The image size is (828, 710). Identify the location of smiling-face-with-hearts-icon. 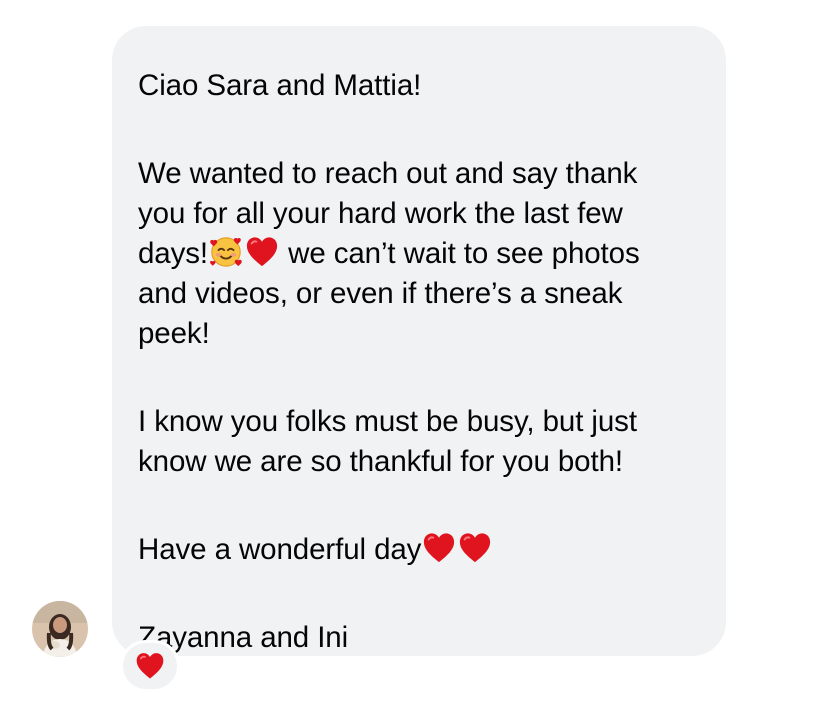
(226, 252).